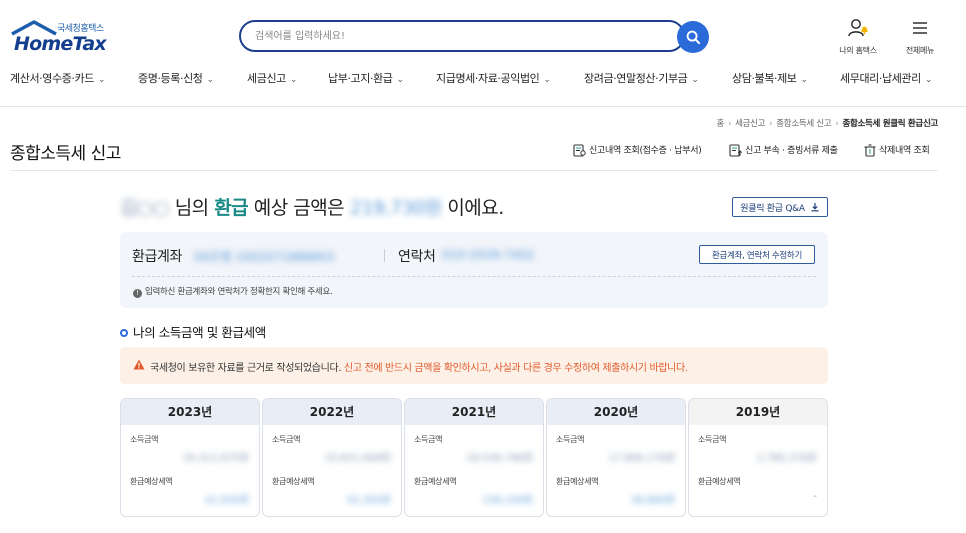 This screenshot has width=966, height=533. What do you see at coordinates (384, 255) in the screenshot?
I see `field-divider` at bounding box center [384, 255].